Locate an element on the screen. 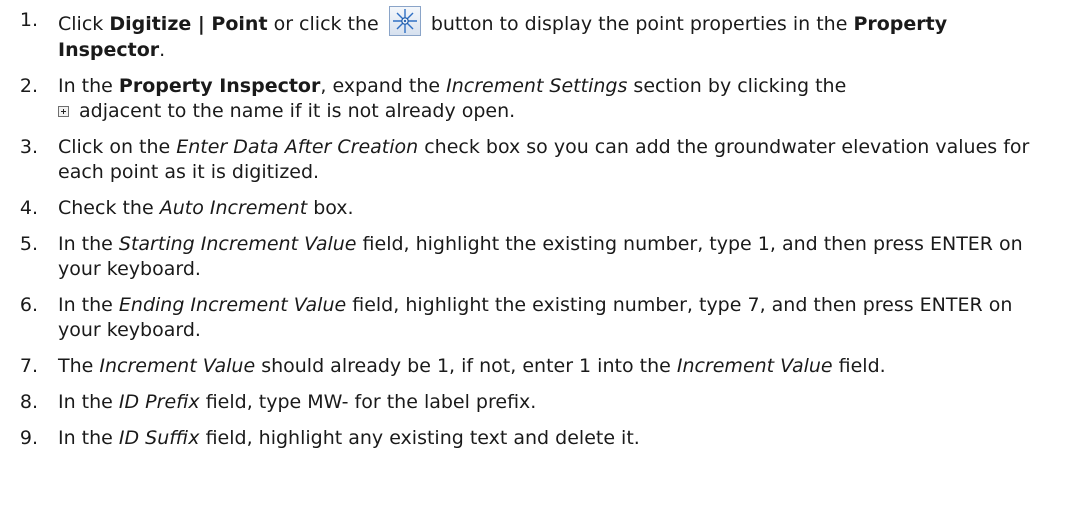  expand-plus-icon is located at coordinates (63, 111).